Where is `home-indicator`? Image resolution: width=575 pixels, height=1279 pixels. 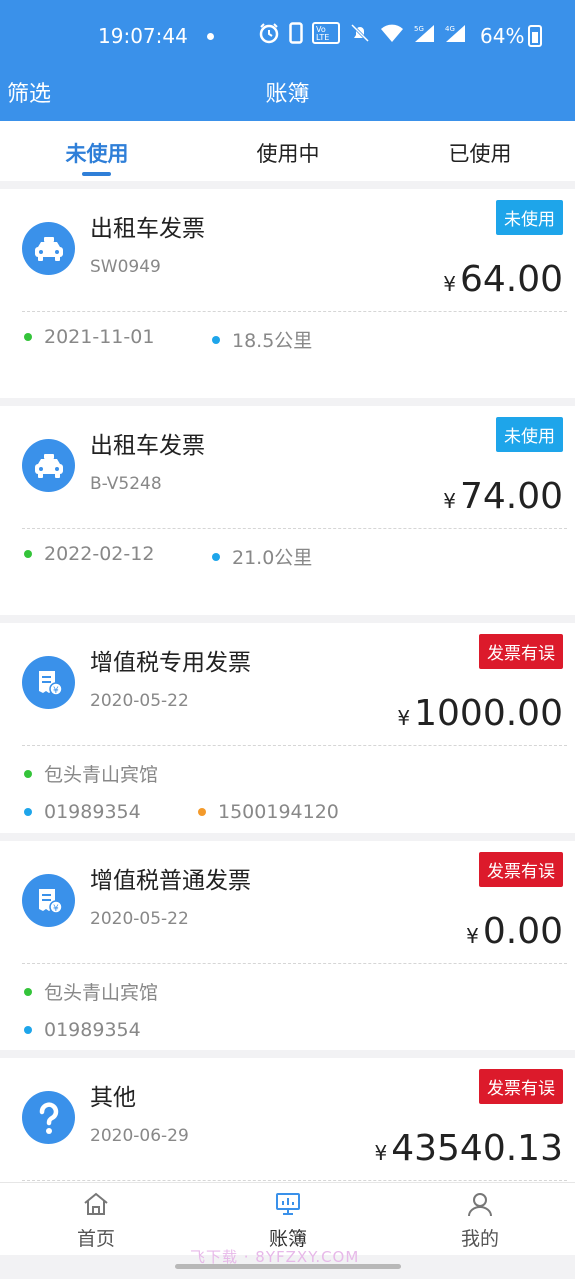
home-indicator is located at coordinates (288, 1266).